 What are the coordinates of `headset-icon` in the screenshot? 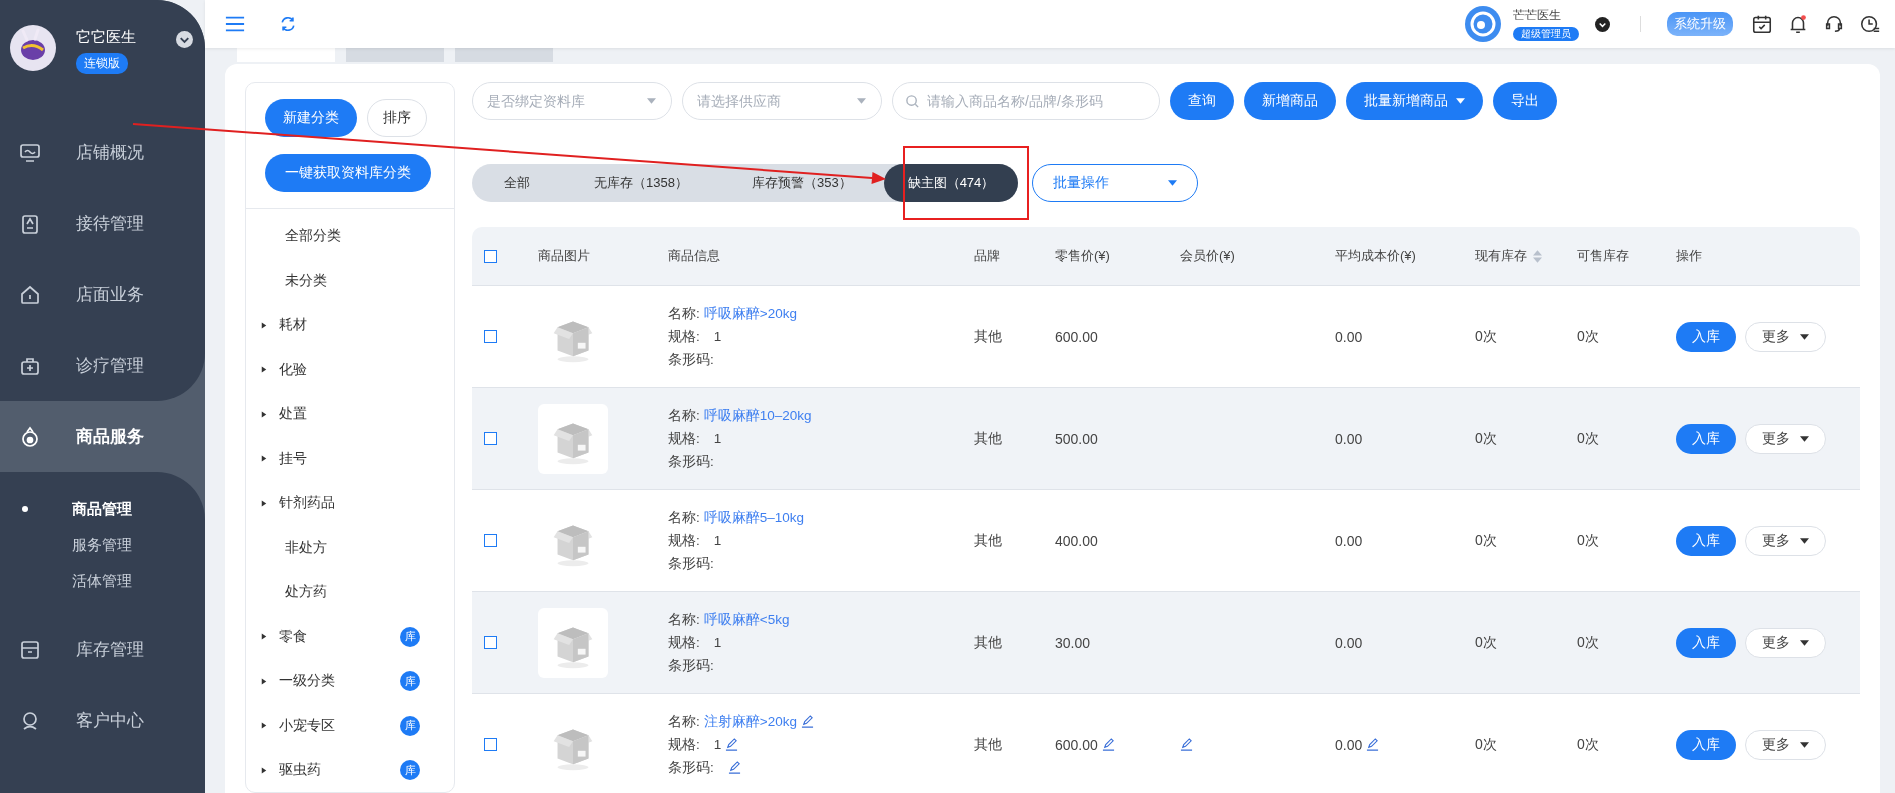 It's located at (1834, 24).